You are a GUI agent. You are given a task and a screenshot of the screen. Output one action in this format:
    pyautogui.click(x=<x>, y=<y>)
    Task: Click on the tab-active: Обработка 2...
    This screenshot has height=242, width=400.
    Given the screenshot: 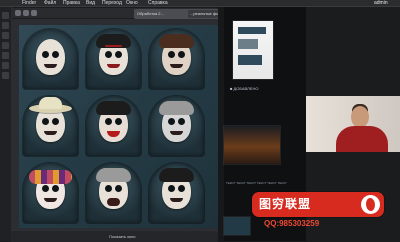 What is the action you would take?
    pyautogui.click(x=162, y=14)
    